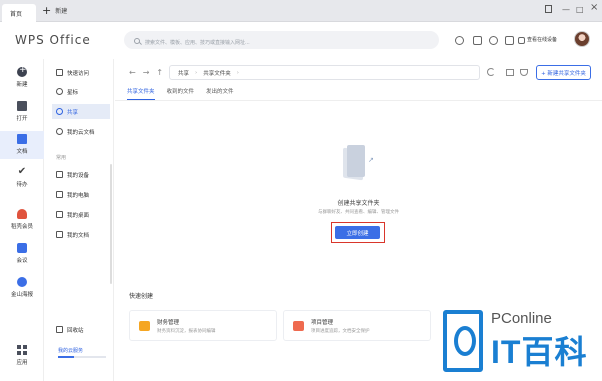 This screenshot has height=381, width=602. Describe the element at coordinates (548, 9) in the screenshot. I see `window-restore-icon` at that location.